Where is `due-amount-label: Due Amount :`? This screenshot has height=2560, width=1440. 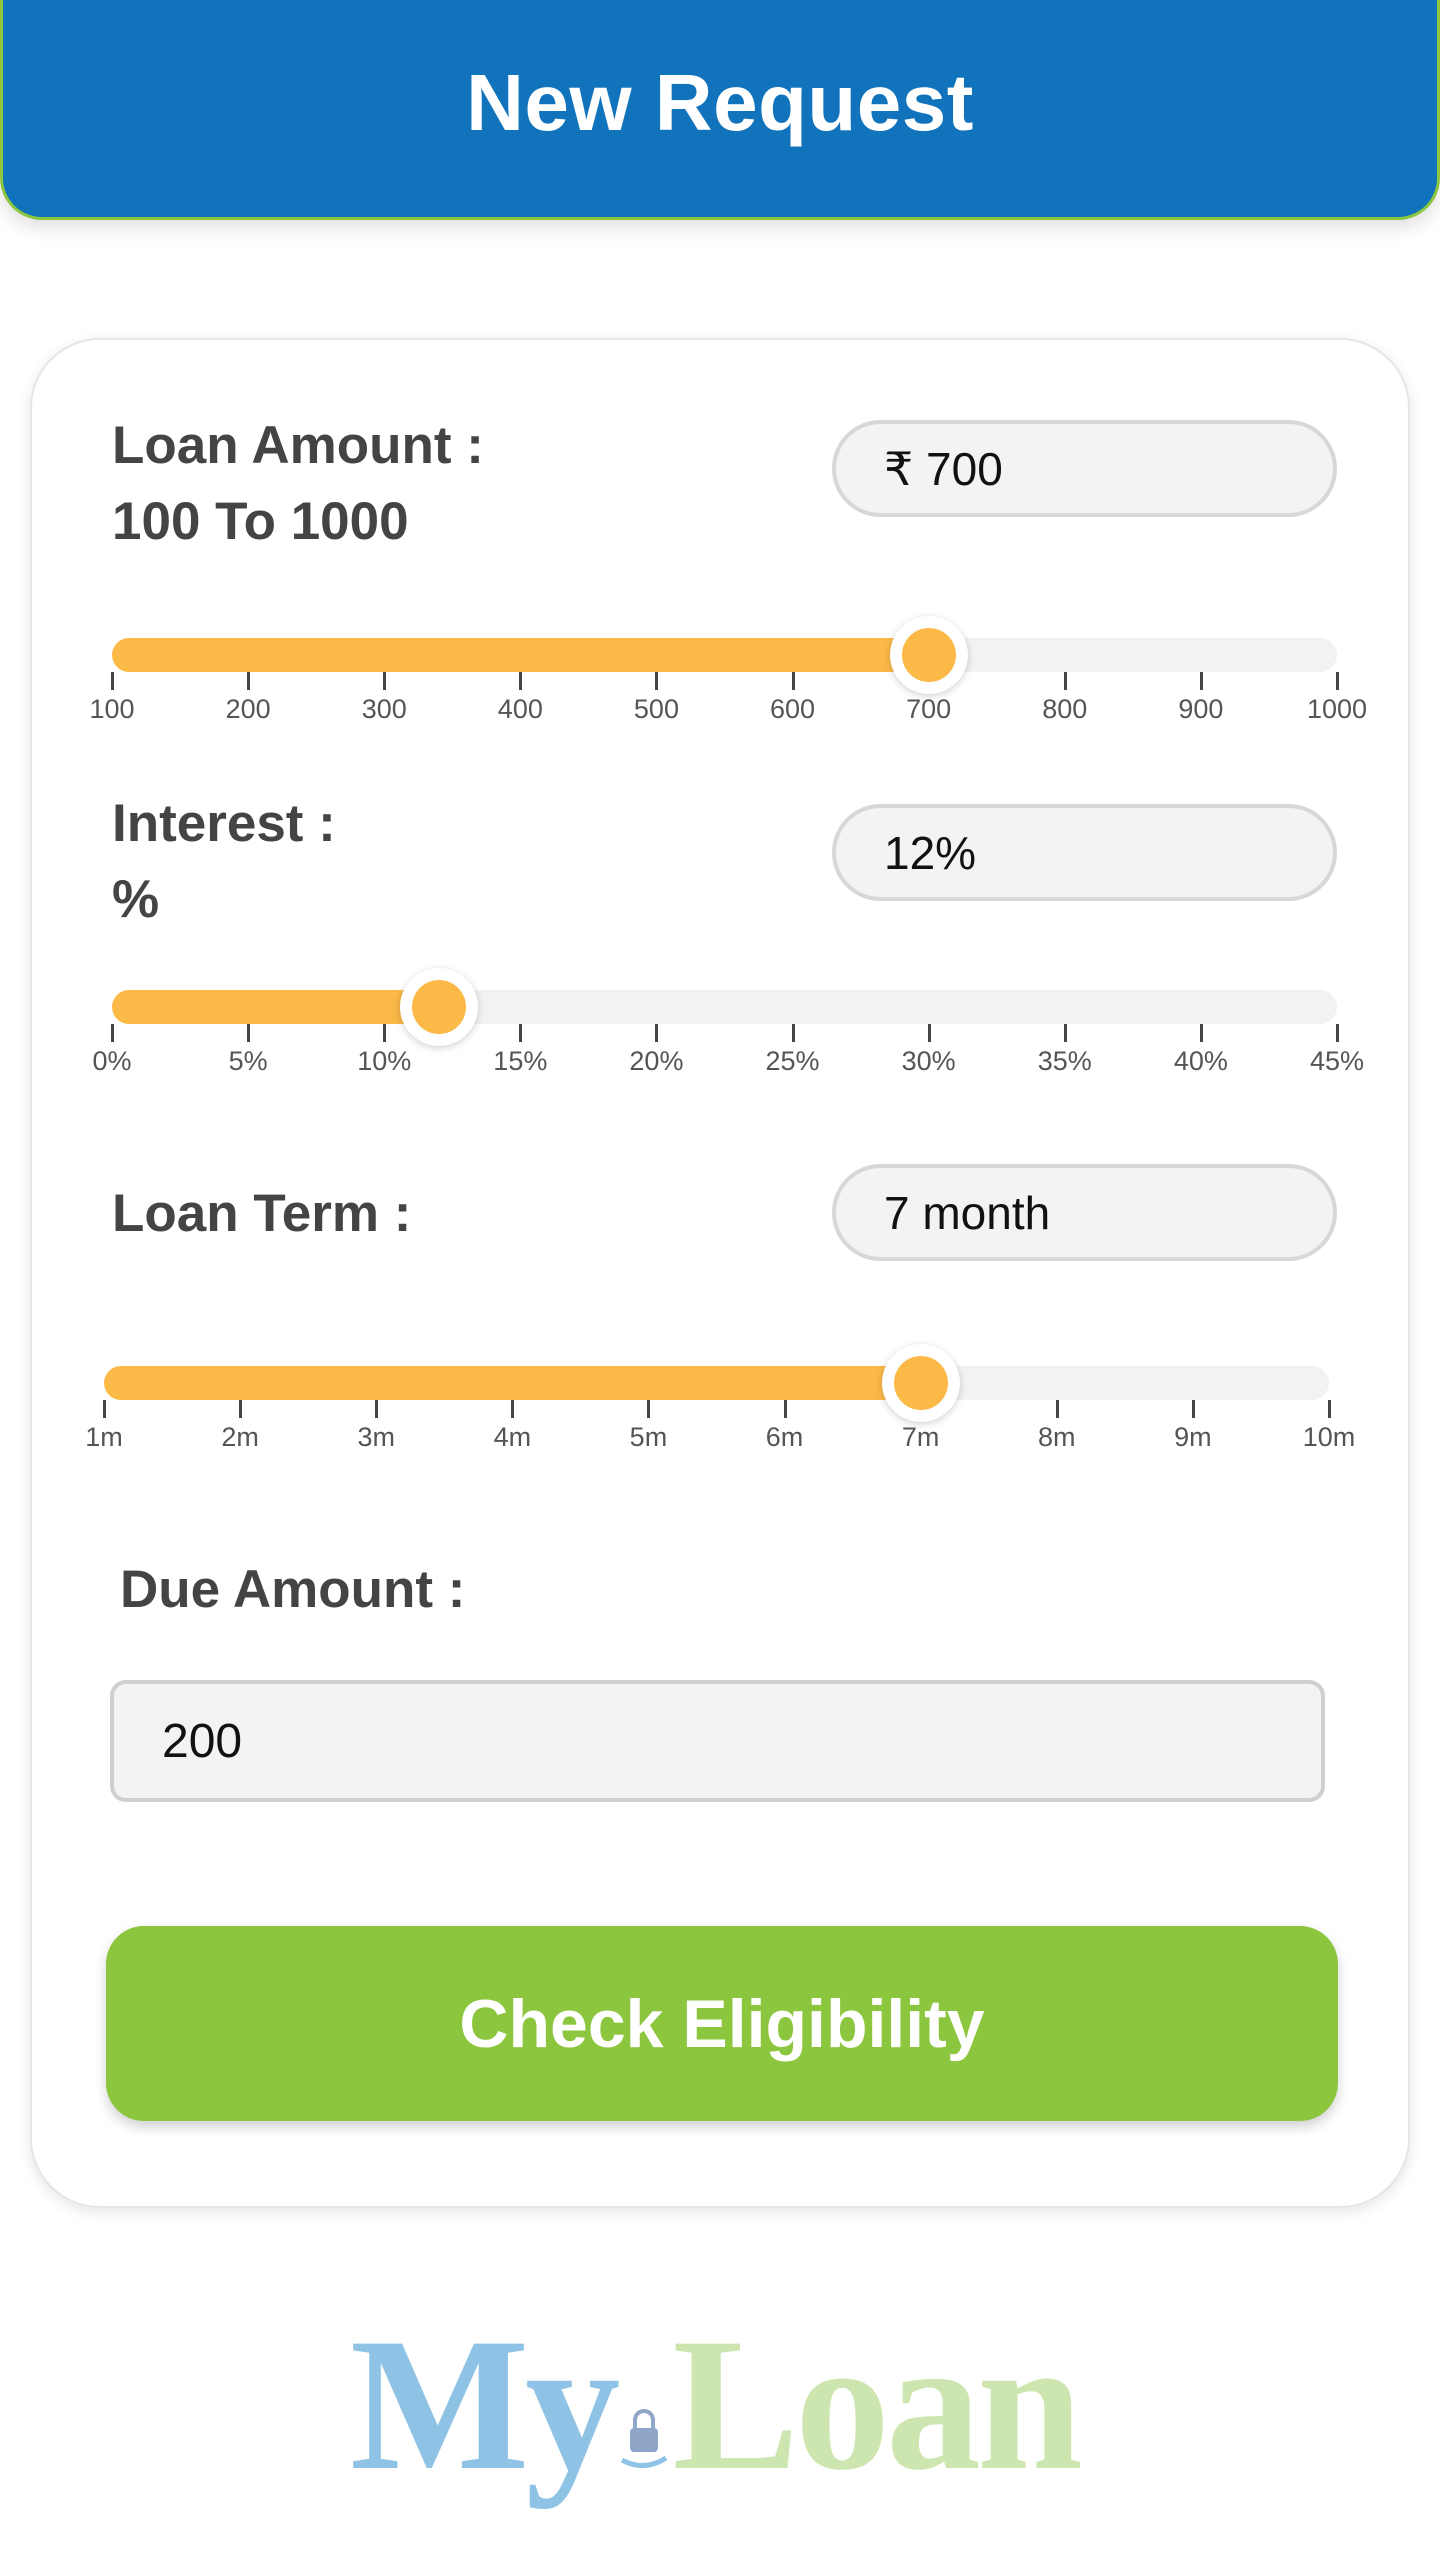
due-amount-label: Due Amount : is located at coordinates (293, 1589).